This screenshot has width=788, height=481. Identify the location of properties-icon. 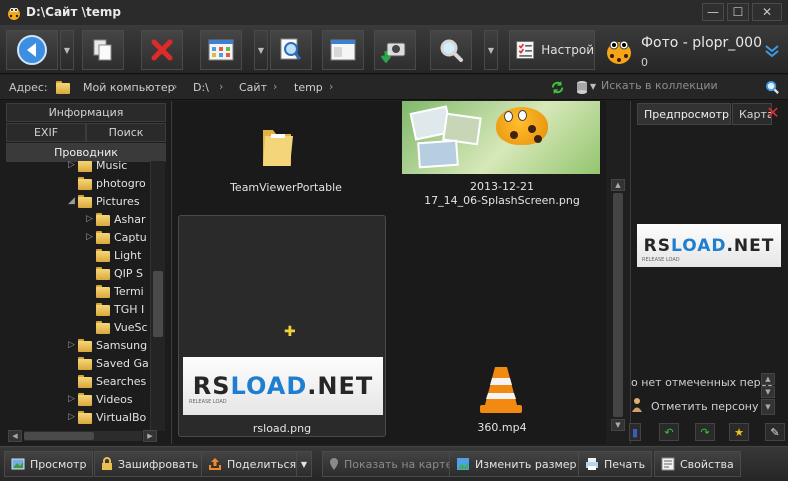
(668, 464).